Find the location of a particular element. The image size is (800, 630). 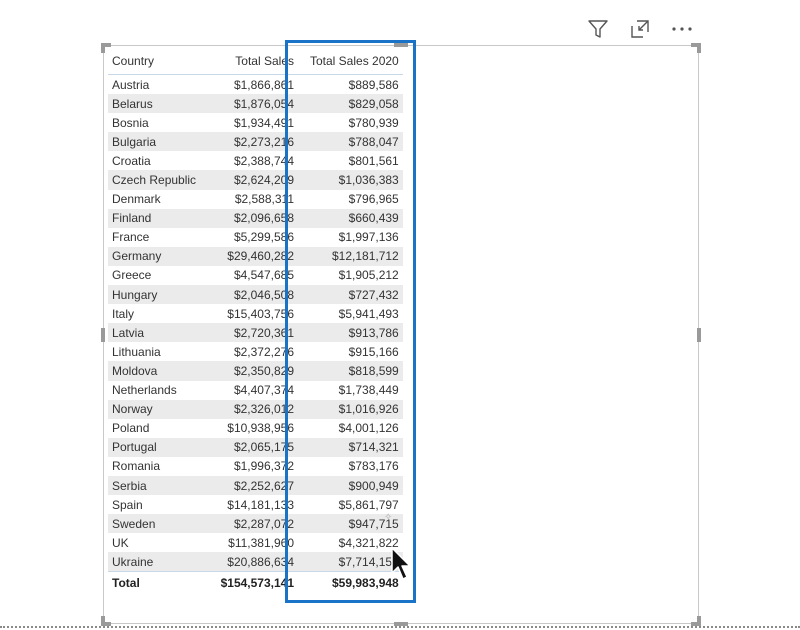

cell-total-sales: $5,299,586 is located at coordinates (263, 237).